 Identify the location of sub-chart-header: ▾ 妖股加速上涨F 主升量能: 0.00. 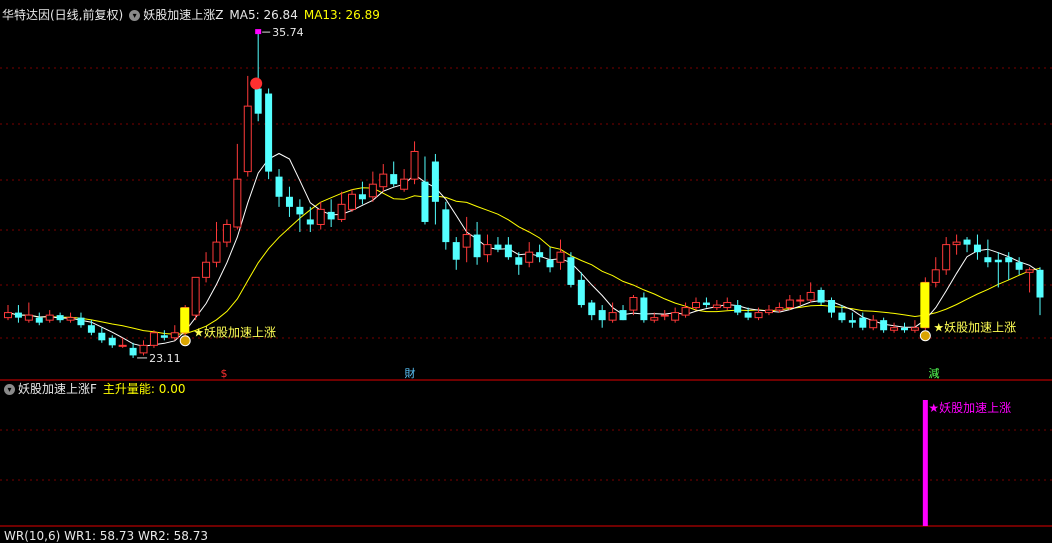
(94, 389).